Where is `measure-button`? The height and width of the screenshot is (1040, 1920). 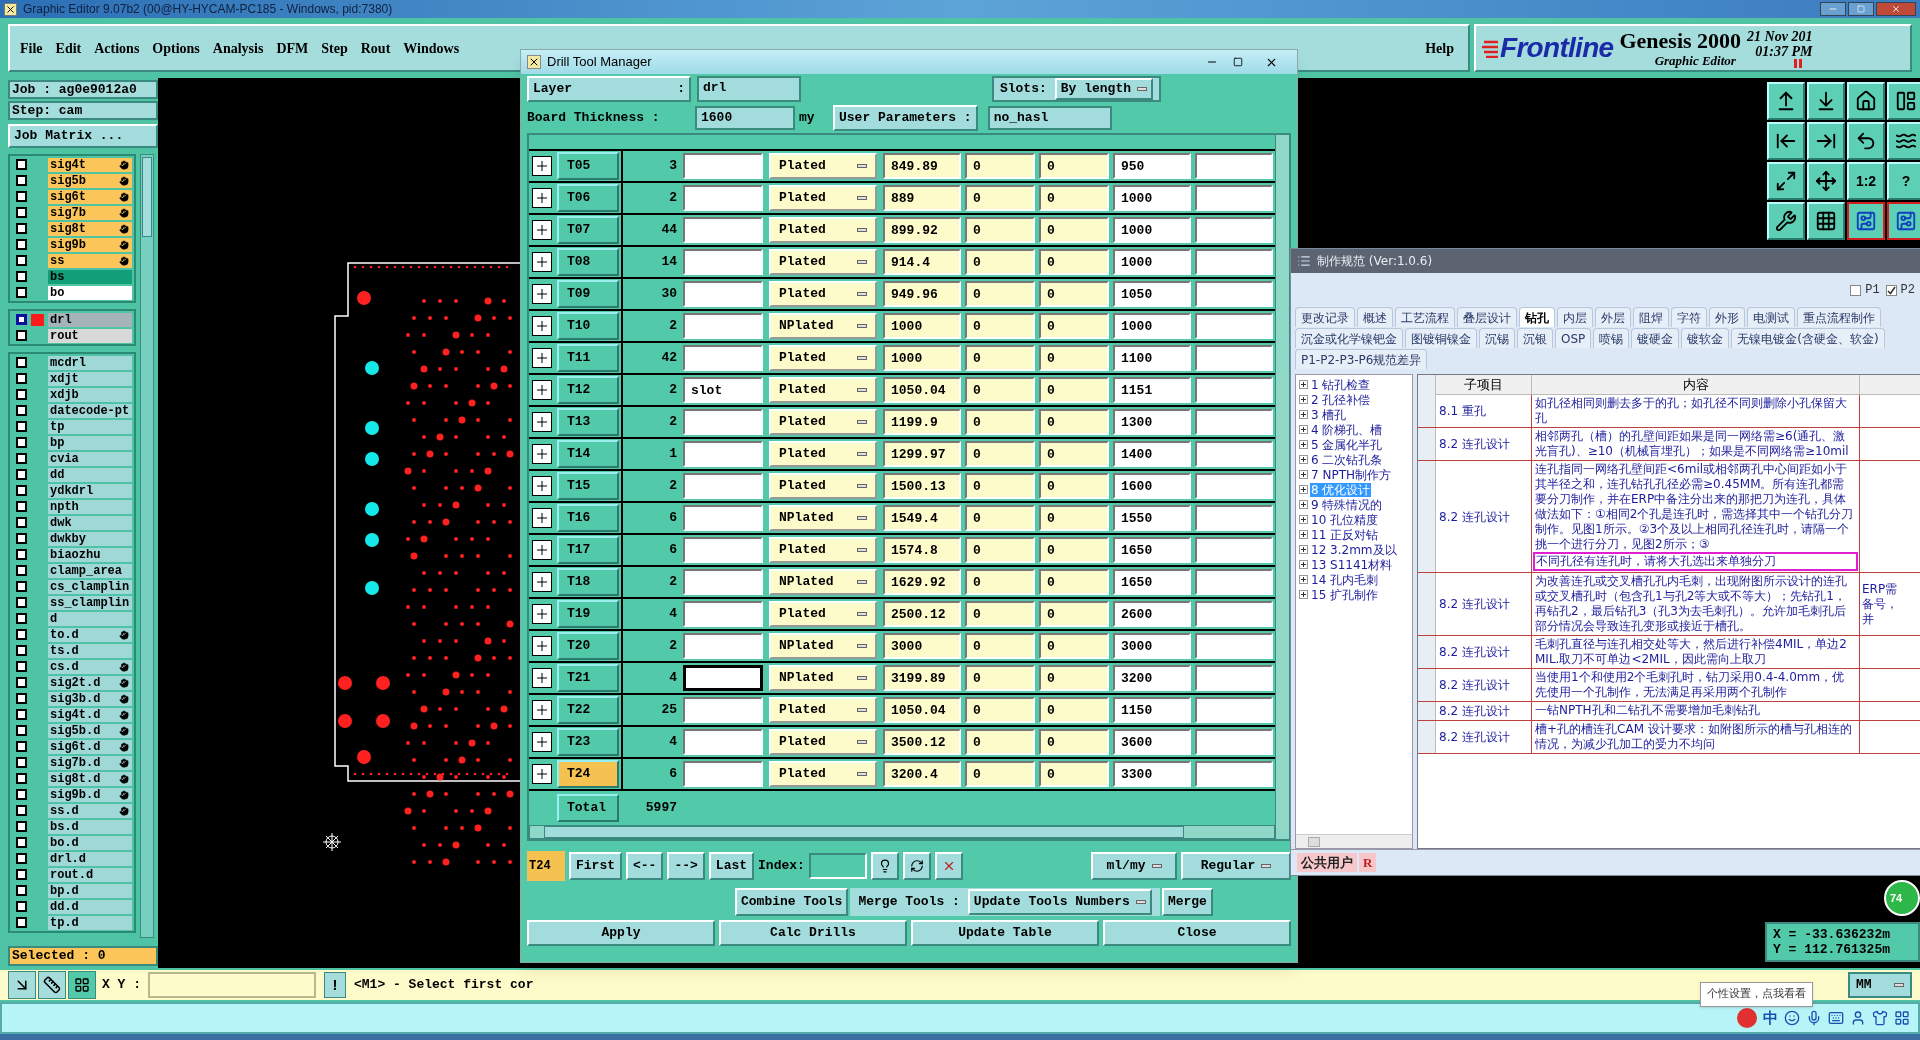 measure-button is located at coordinates (52, 985).